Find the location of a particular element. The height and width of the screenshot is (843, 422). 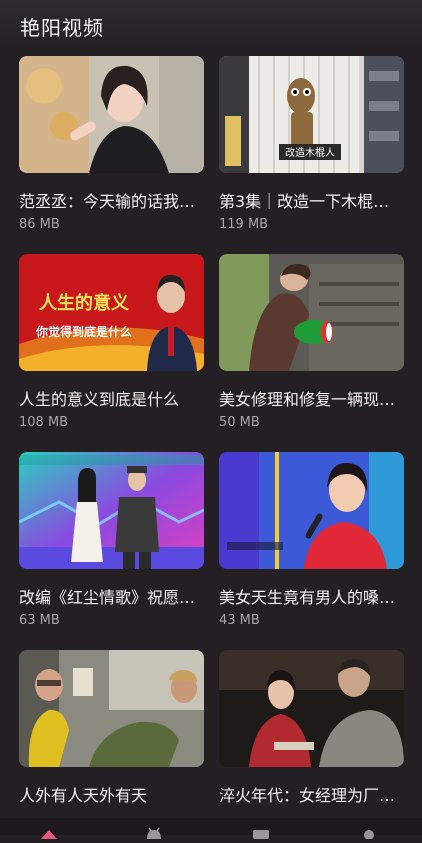

nav-tab-apps is located at coordinates (154, 831).